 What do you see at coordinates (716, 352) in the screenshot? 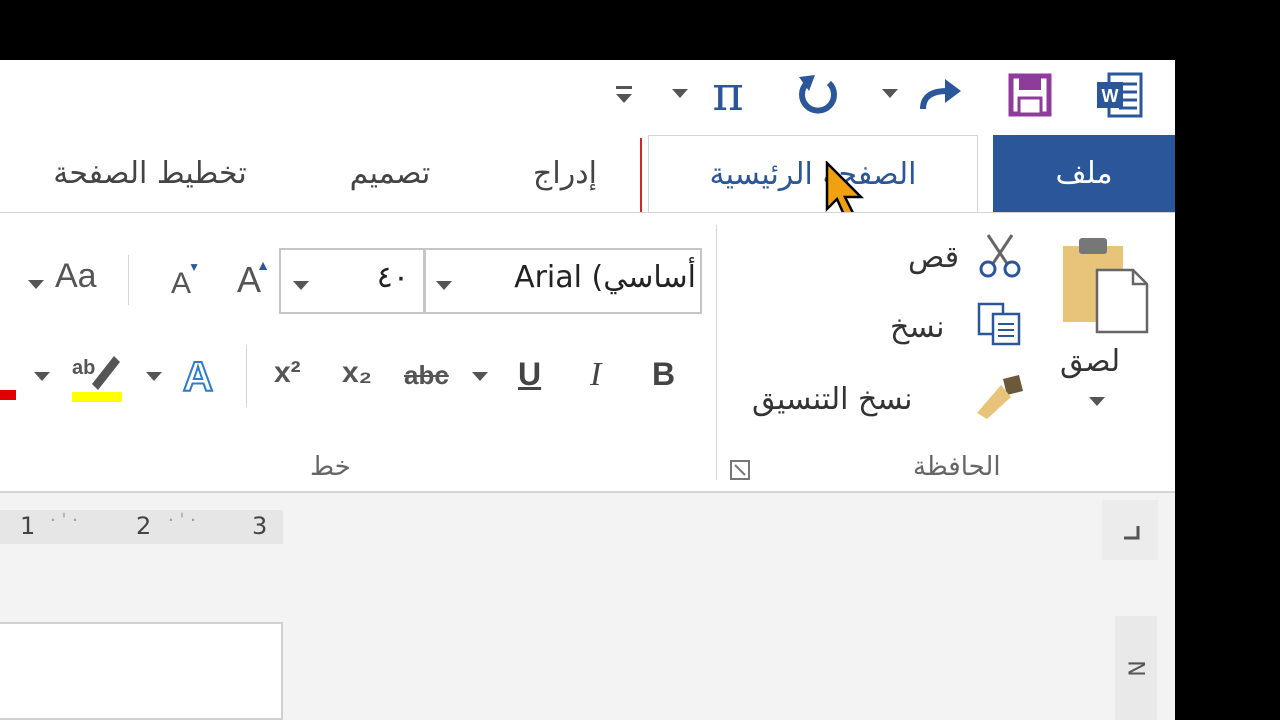
I see `group-divider` at bounding box center [716, 352].